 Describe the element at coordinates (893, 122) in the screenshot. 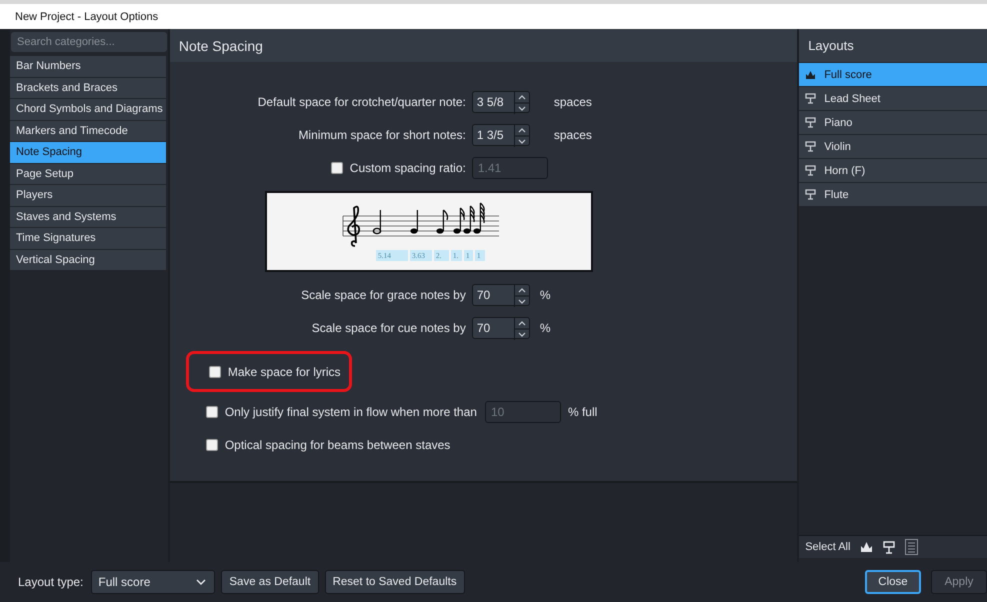

I see `layout-item: Piano` at that location.